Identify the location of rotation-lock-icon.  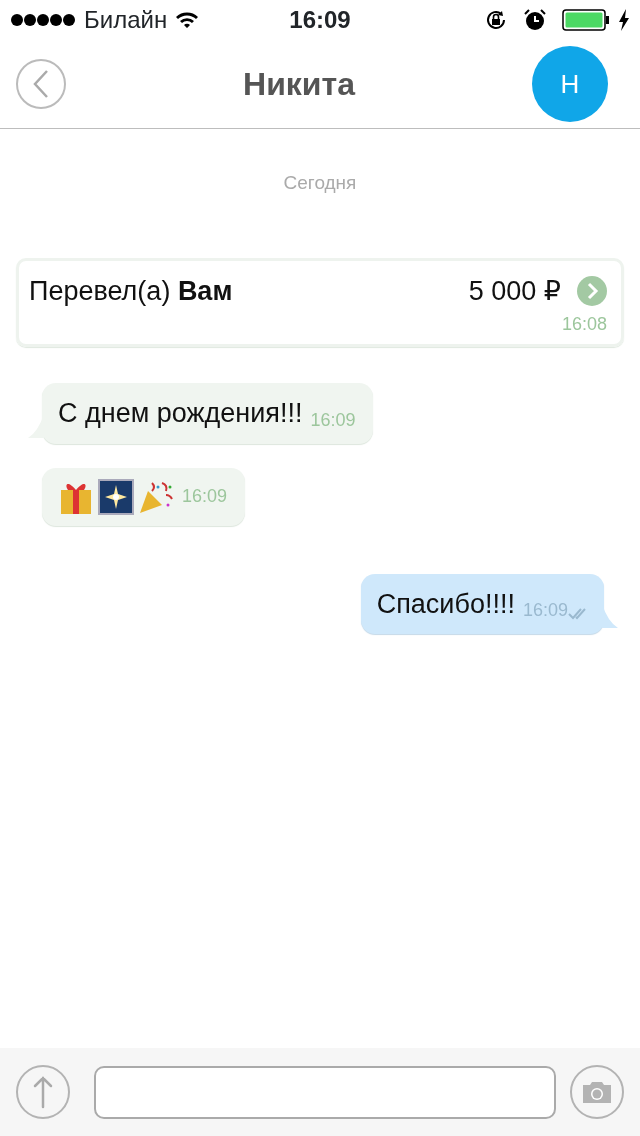
(496, 20).